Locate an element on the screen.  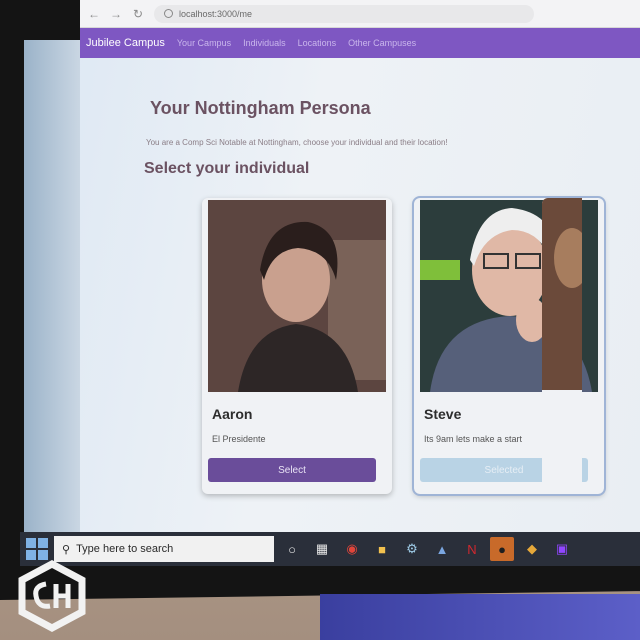
arrow-left-icon: ← is located at coordinates (94, 14).